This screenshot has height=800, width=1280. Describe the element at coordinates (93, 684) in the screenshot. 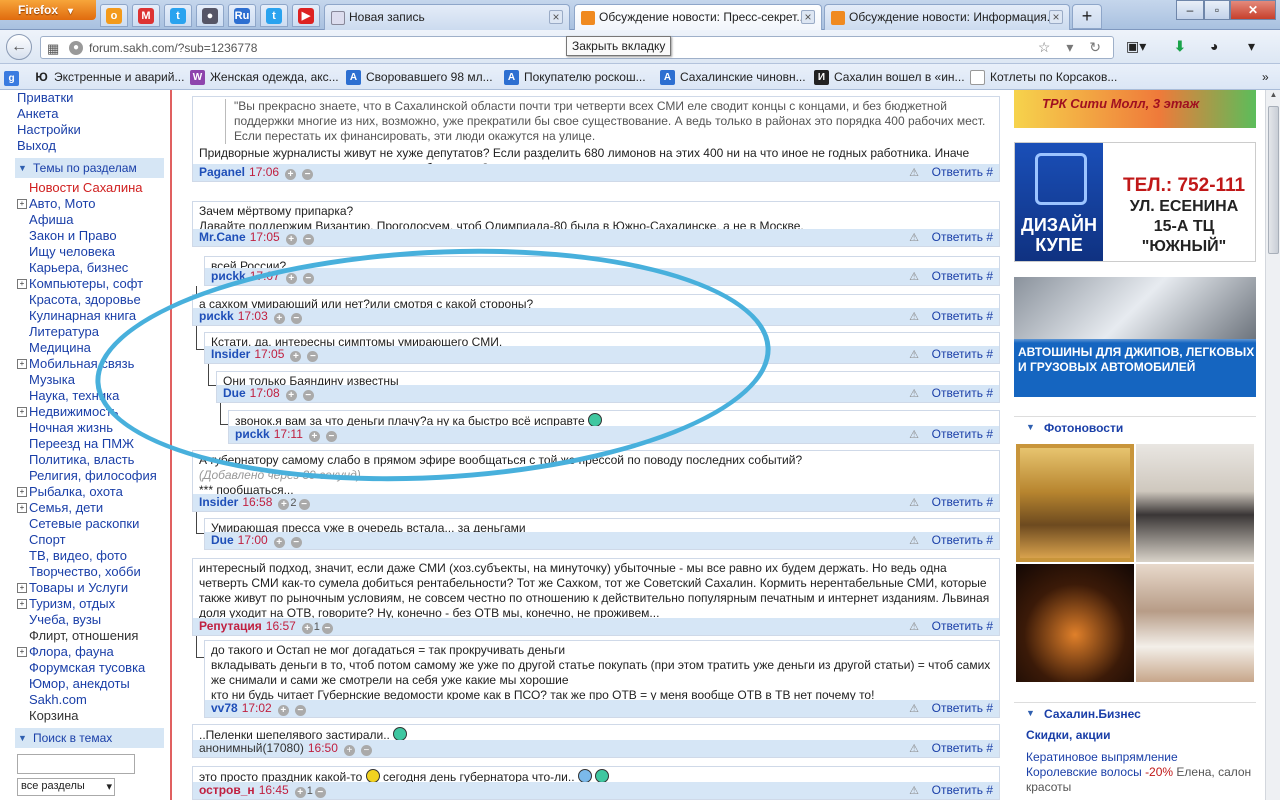

I see `sidebar-category: Юмор, анекдоты` at that location.